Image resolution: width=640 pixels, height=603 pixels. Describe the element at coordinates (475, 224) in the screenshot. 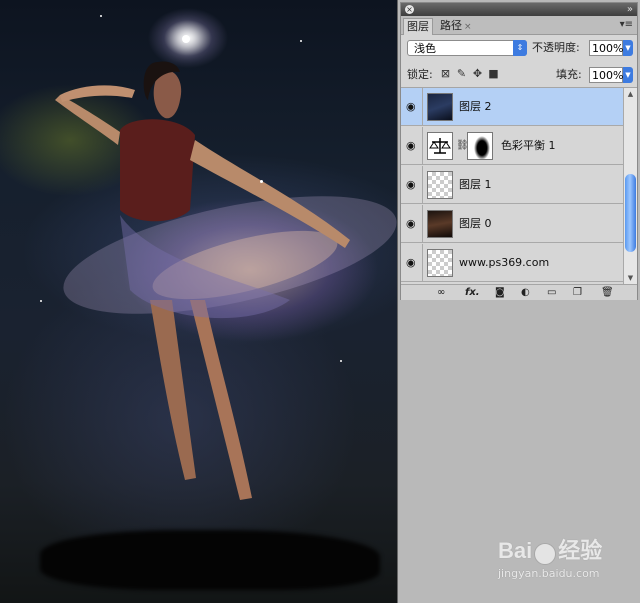

I see `layer-name: 图层 0` at that location.